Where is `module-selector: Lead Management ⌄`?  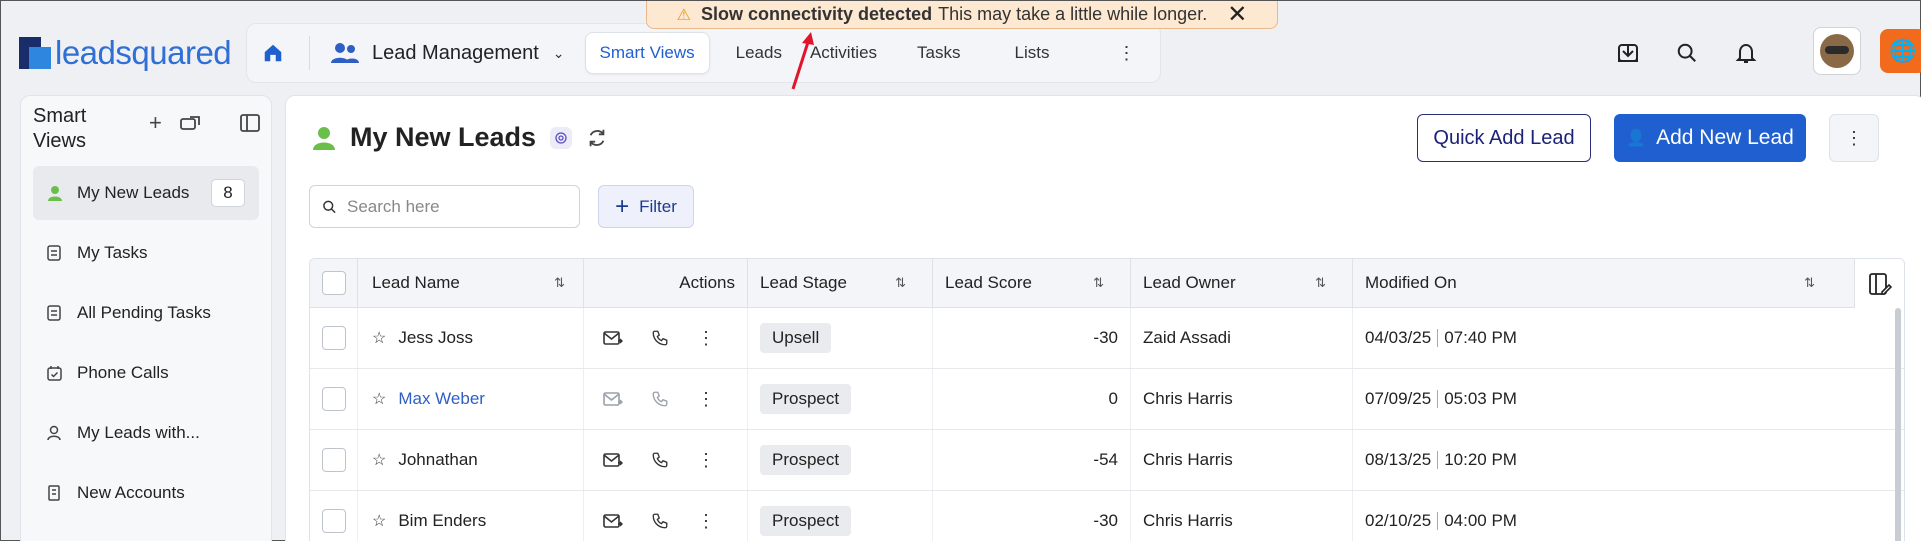
module-selector: Lead Management ⌄ is located at coordinates (447, 53).